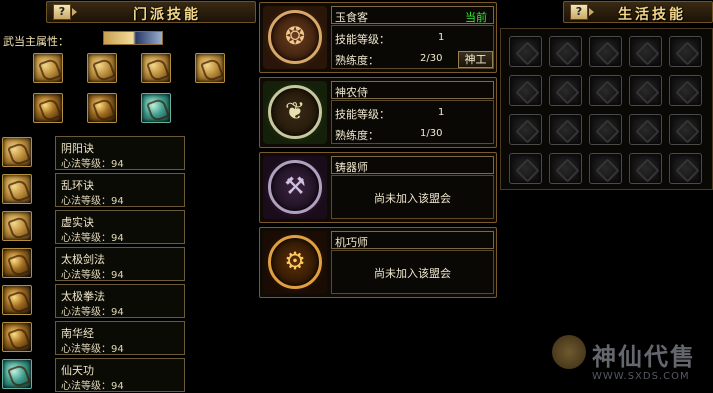 This screenshot has height=393, width=713. I want to click on method-name: 太极剑法, so click(83, 259).